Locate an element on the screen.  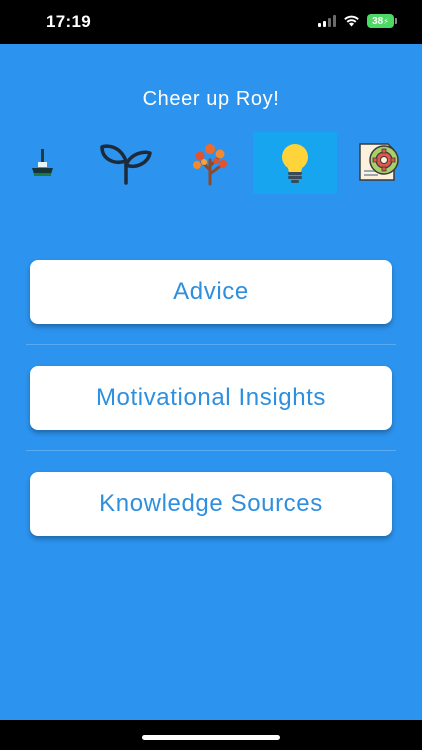
category-tab-autumn-tree is located at coordinates (210, 163).